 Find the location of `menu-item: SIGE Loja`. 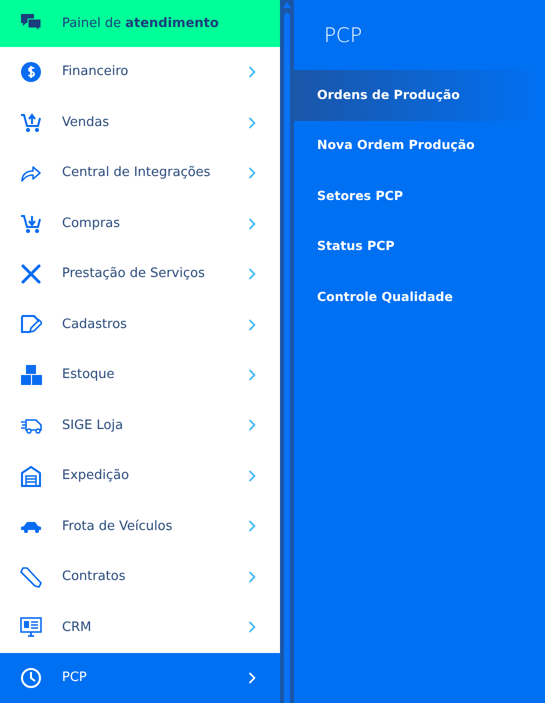

menu-item: SIGE Loja is located at coordinates (140, 425).